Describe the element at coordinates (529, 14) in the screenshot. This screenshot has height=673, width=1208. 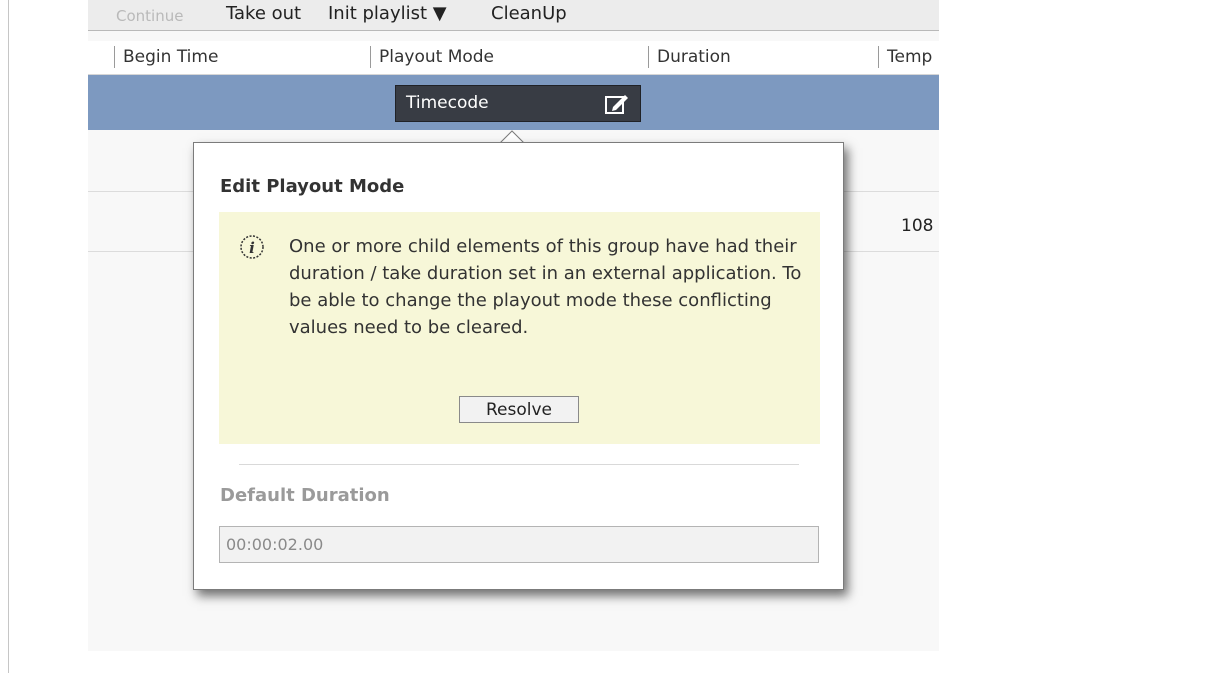
I see `cleanup-button: CleanUp` at that location.